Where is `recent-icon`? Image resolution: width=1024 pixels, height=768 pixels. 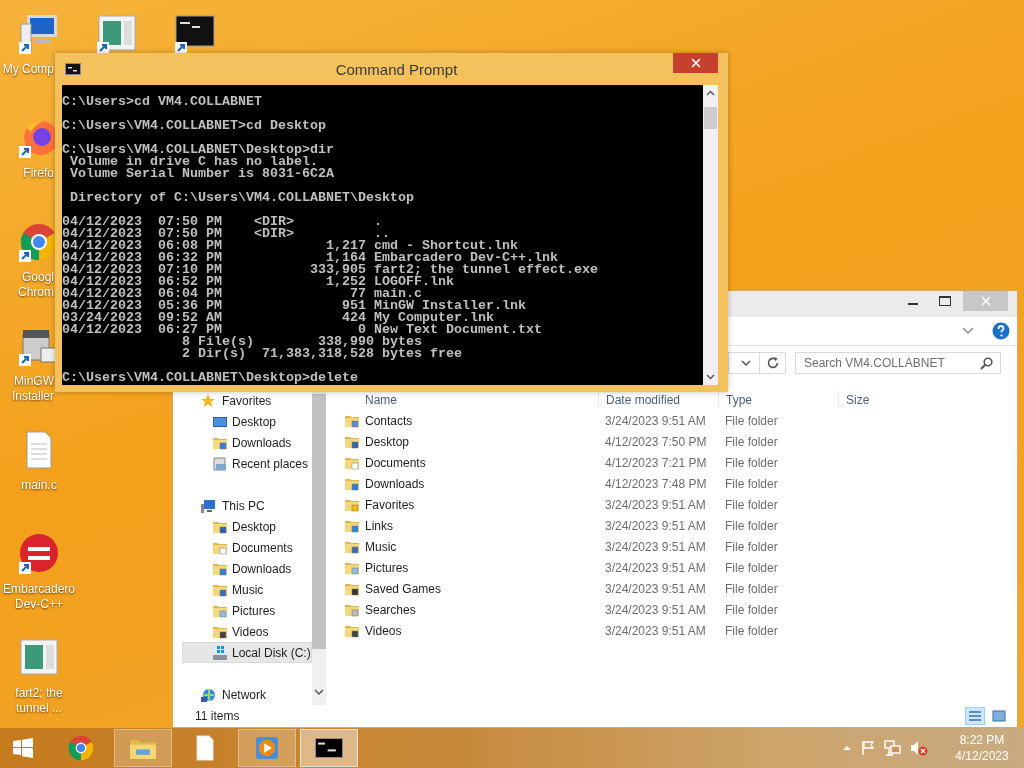 recent-icon is located at coordinates (220, 463).